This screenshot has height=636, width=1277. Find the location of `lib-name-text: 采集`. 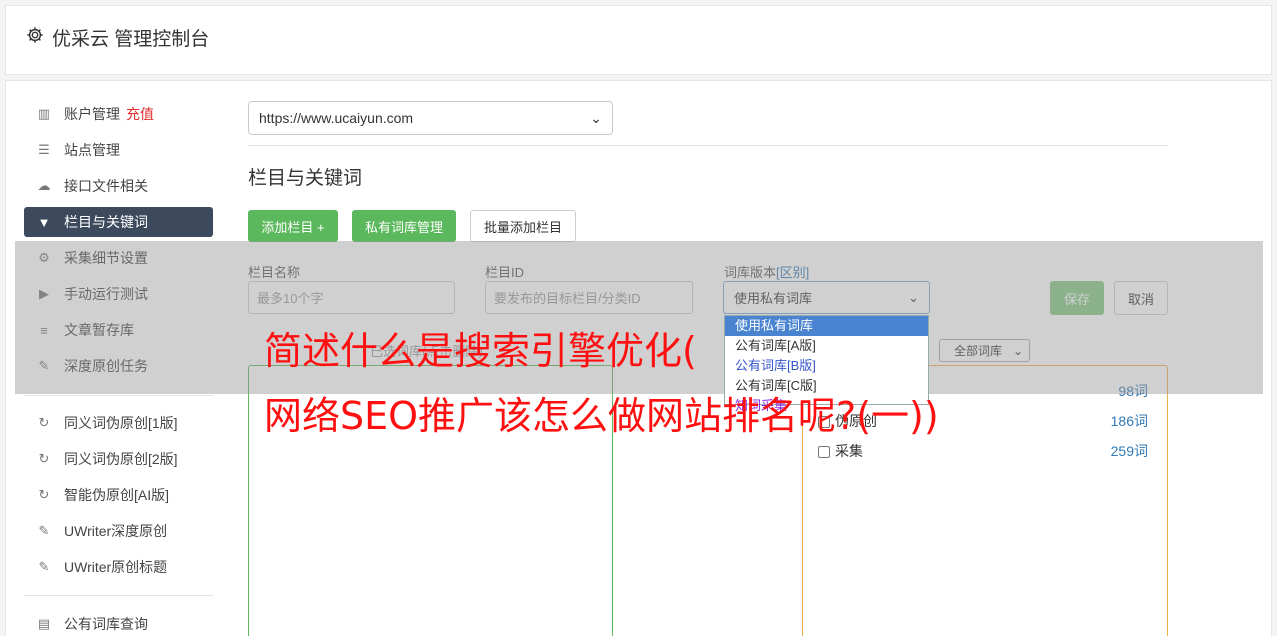

lib-name-text: 采集 is located at coordinates (849, 451).